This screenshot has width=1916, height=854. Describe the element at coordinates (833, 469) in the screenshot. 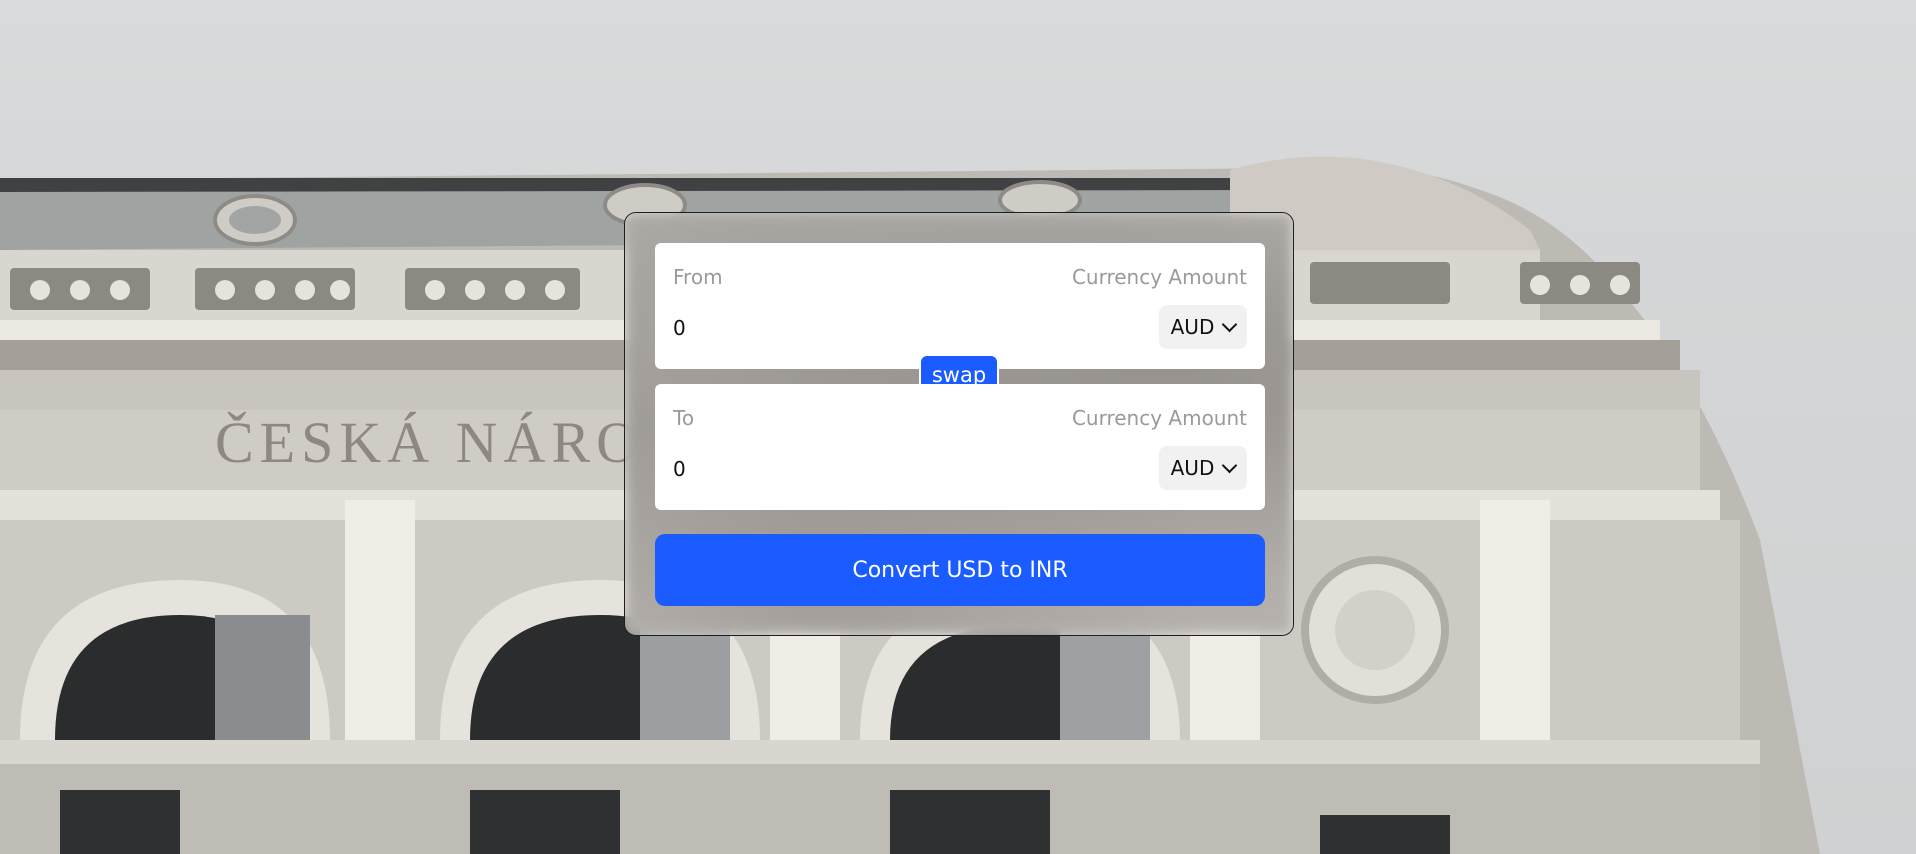

I see `to-amount-input` at that location.